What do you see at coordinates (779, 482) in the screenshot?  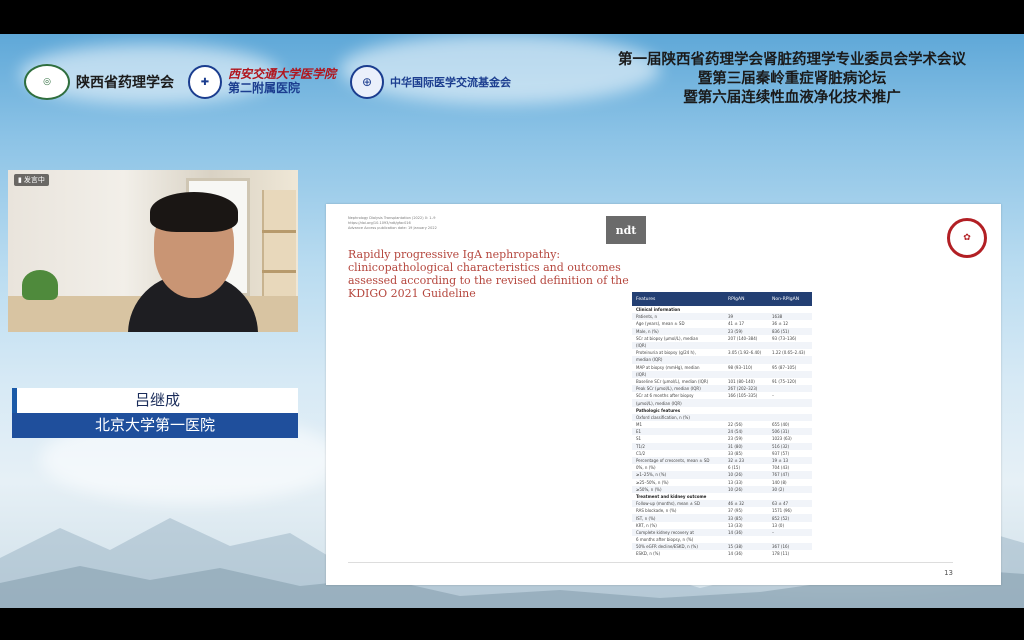 I see `table-cell: 140 (8)` at bounding box center [779, 482].